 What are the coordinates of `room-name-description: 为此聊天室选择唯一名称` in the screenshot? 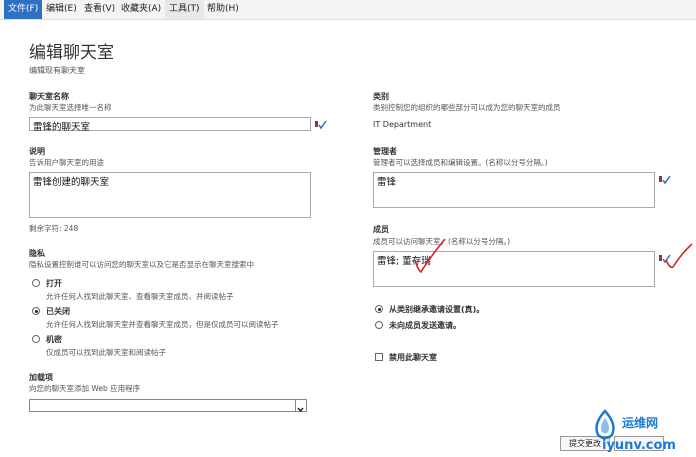 It's located at (70, 107).